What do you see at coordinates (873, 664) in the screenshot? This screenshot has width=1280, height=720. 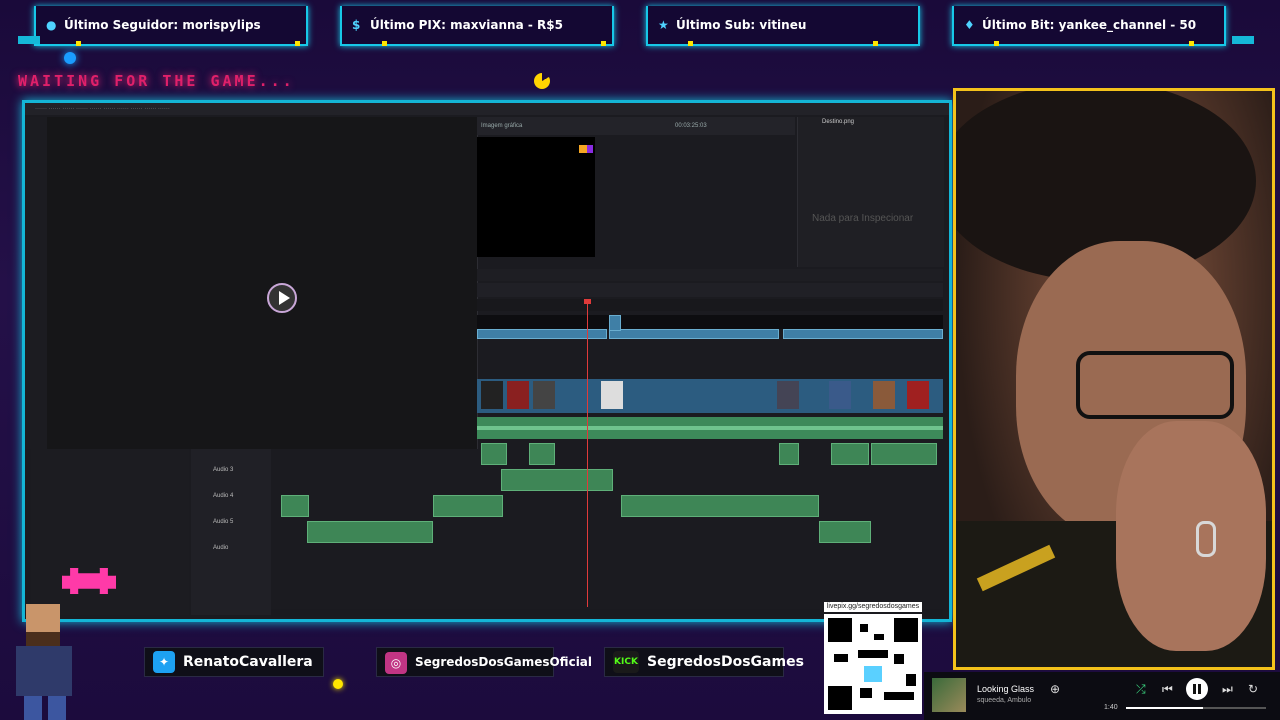 I see `qr-code` at bounding box center [873, 664].